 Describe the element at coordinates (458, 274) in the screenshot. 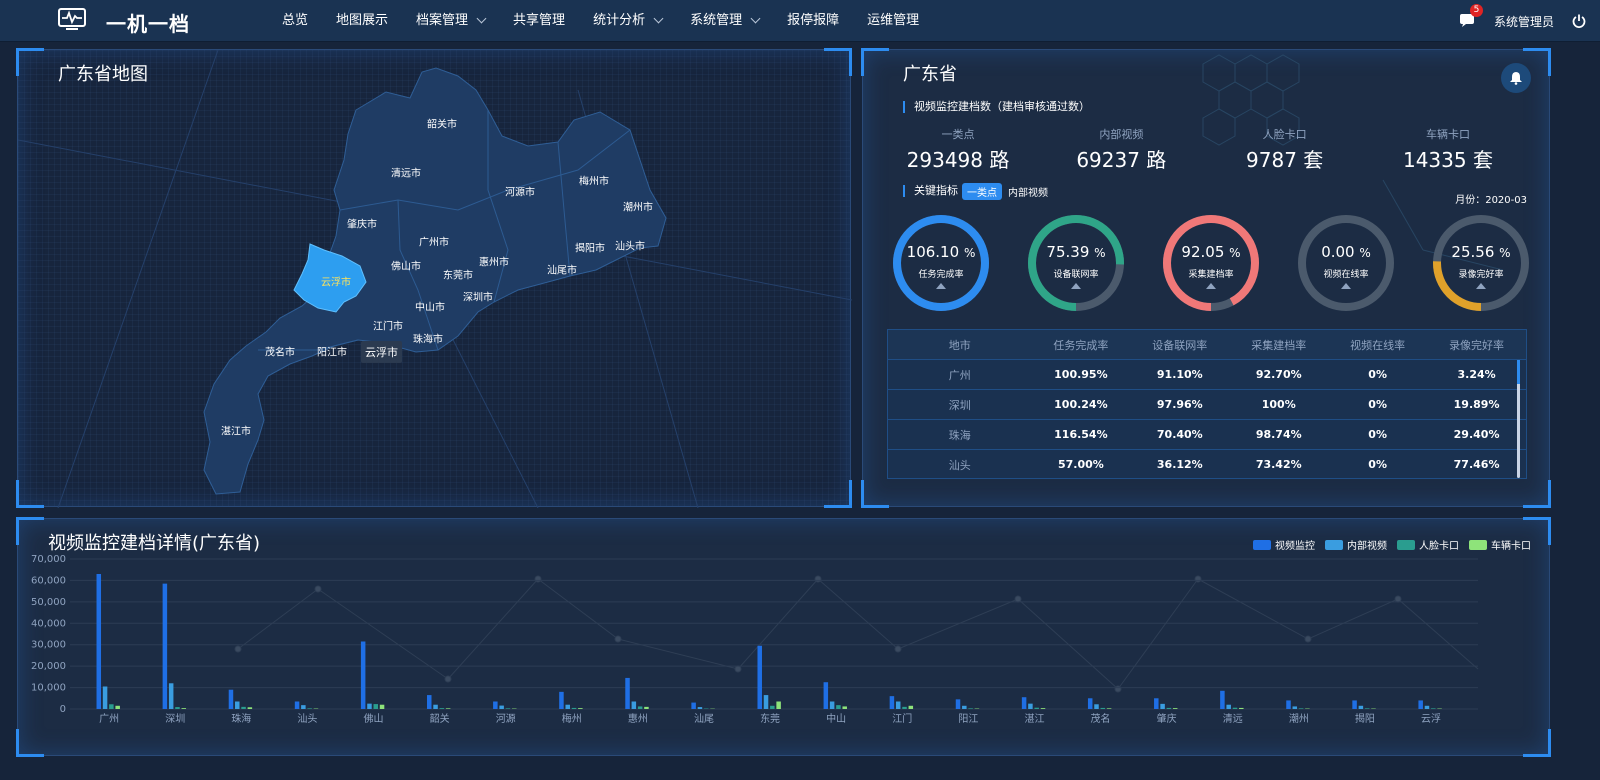

I see `city-label: 东莞市` at that location.